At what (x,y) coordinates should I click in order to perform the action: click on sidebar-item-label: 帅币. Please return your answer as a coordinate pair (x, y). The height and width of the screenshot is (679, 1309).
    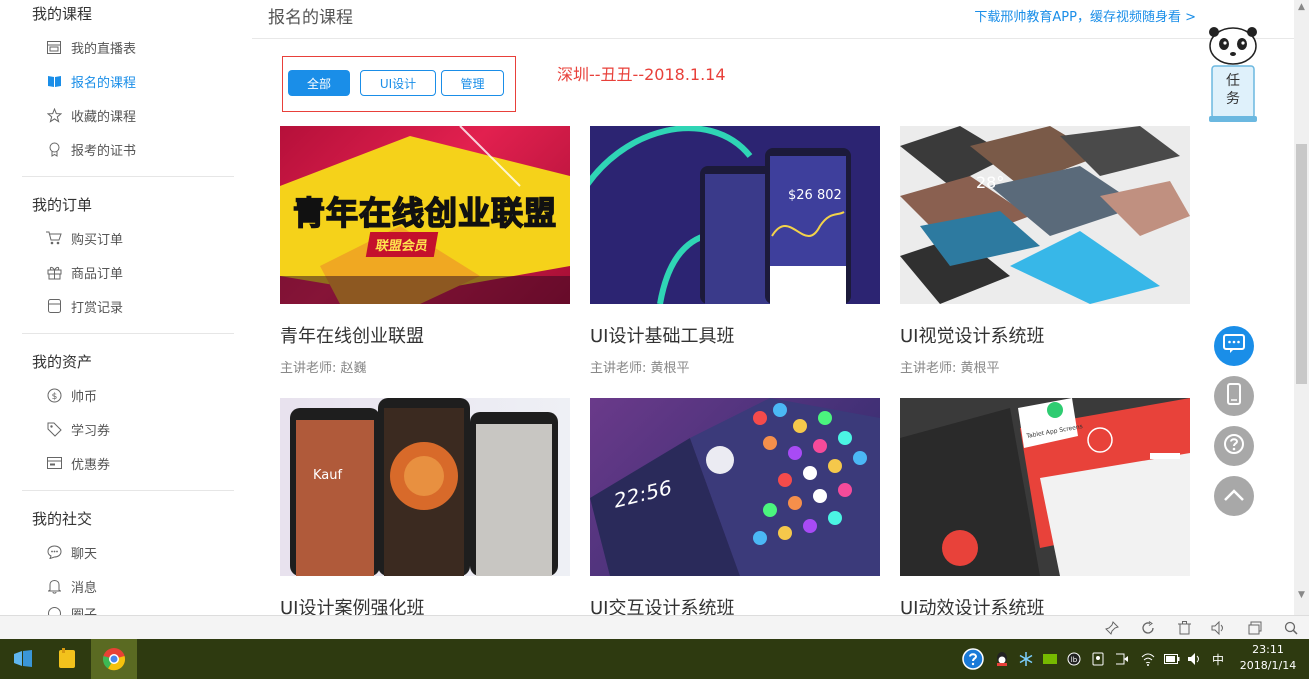
    Looking at the image, I should click on (84, 397).